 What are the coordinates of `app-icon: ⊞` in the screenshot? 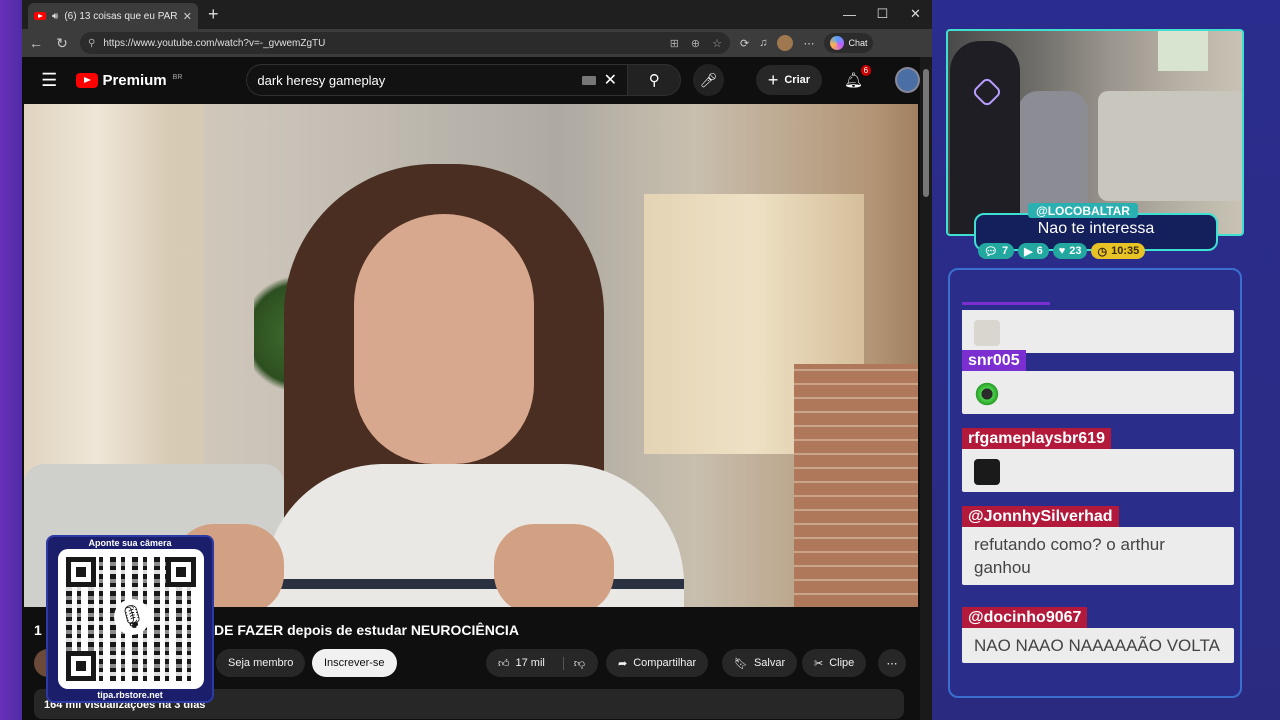 It's located at (674, 43).